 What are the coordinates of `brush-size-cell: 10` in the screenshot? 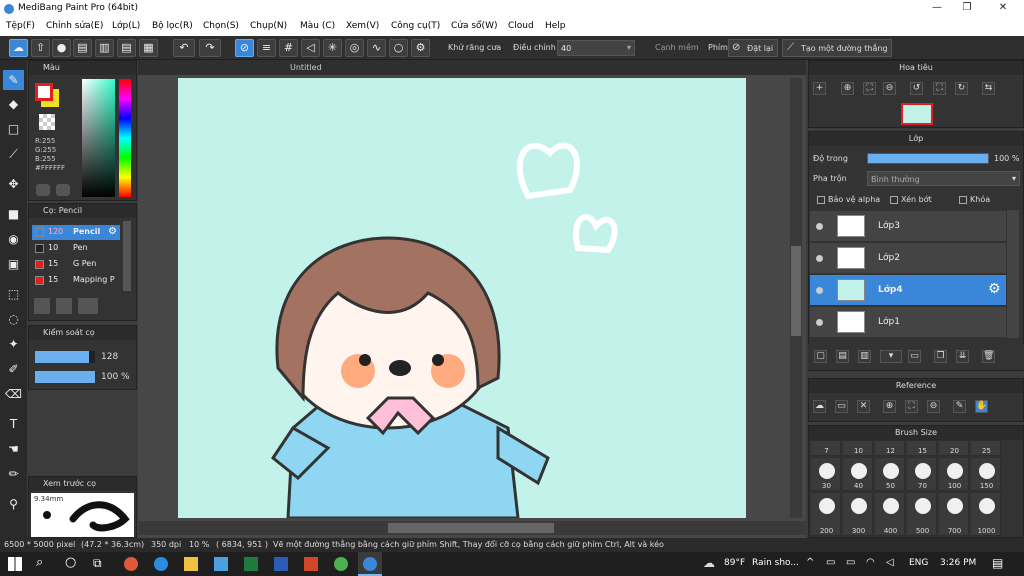 It's located at (857, 448).